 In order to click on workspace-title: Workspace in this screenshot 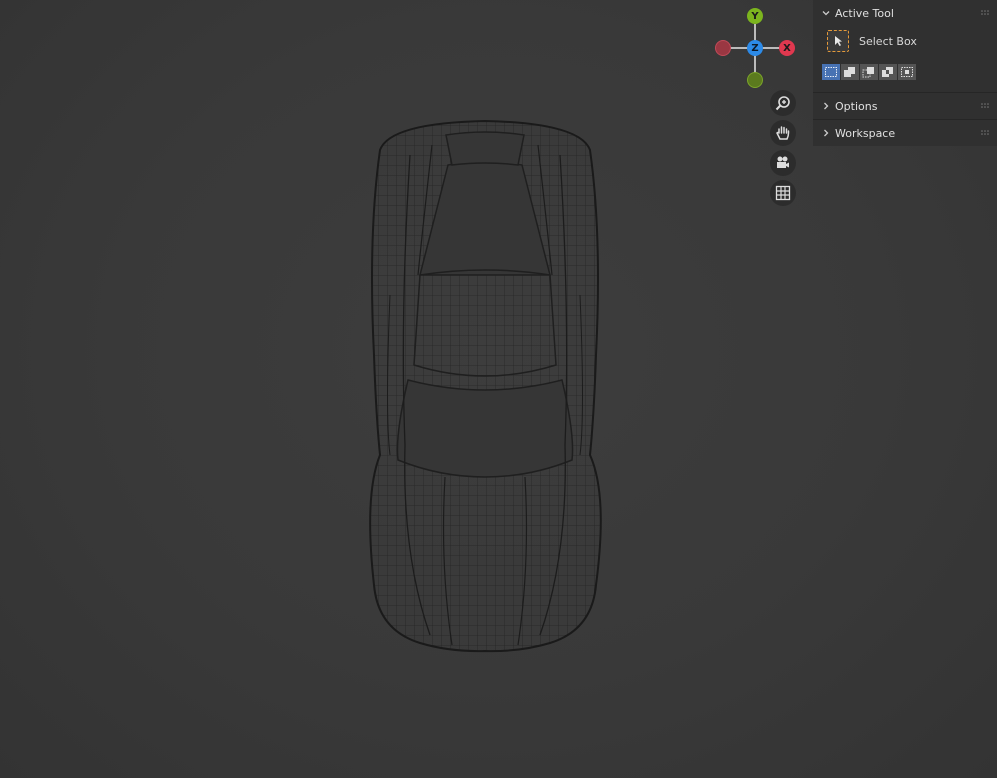, I will do `click(865, 133)`.